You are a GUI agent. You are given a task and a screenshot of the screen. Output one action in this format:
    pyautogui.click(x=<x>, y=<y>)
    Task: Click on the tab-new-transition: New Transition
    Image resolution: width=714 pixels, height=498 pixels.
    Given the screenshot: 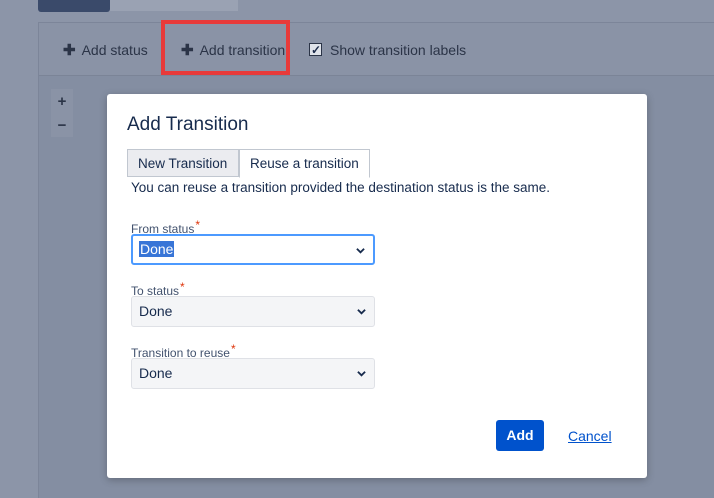 What is the action you would take?
    pyautogui.click(x=183, y=163)
    